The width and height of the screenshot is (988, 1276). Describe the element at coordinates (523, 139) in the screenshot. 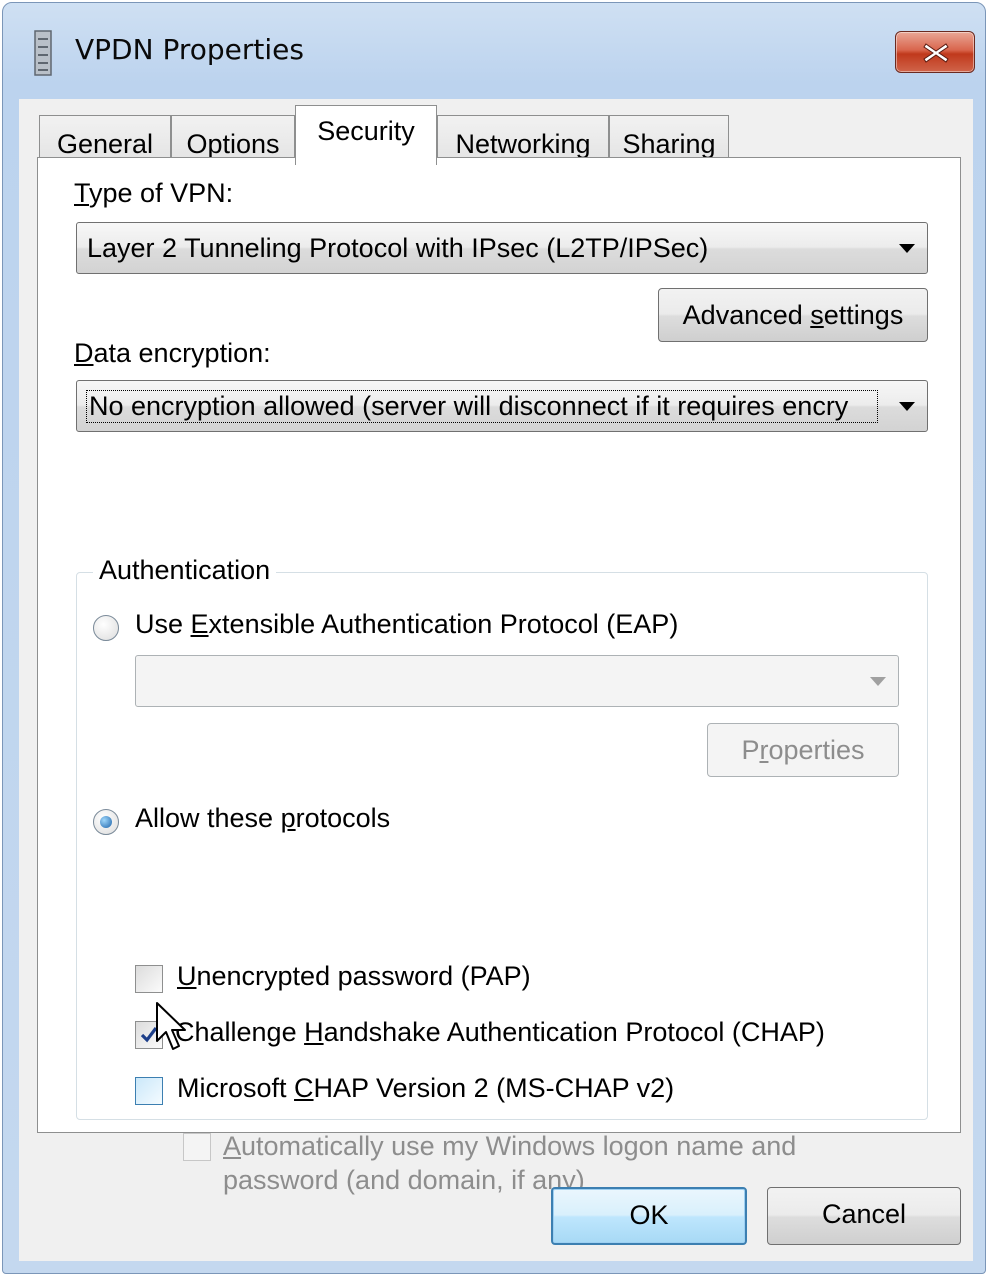

I see `tab-networking: Networking` at that location.